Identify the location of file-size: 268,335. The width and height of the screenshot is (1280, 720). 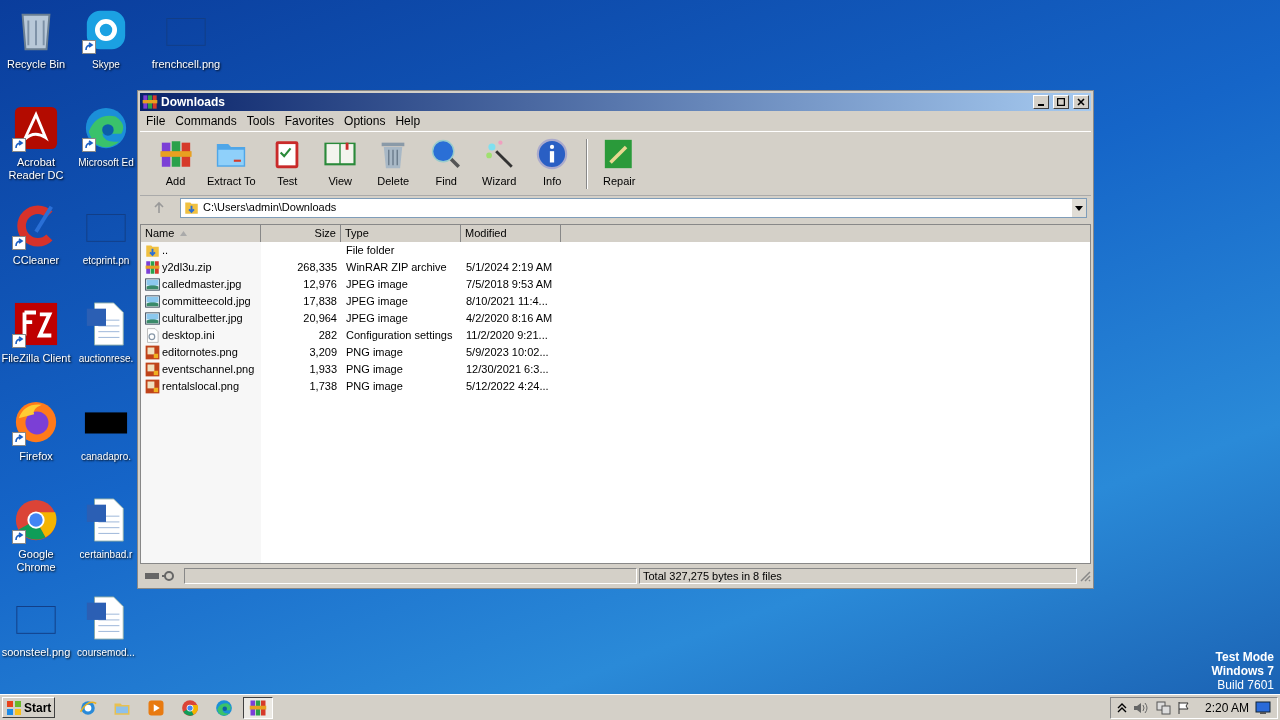
(317, 268).